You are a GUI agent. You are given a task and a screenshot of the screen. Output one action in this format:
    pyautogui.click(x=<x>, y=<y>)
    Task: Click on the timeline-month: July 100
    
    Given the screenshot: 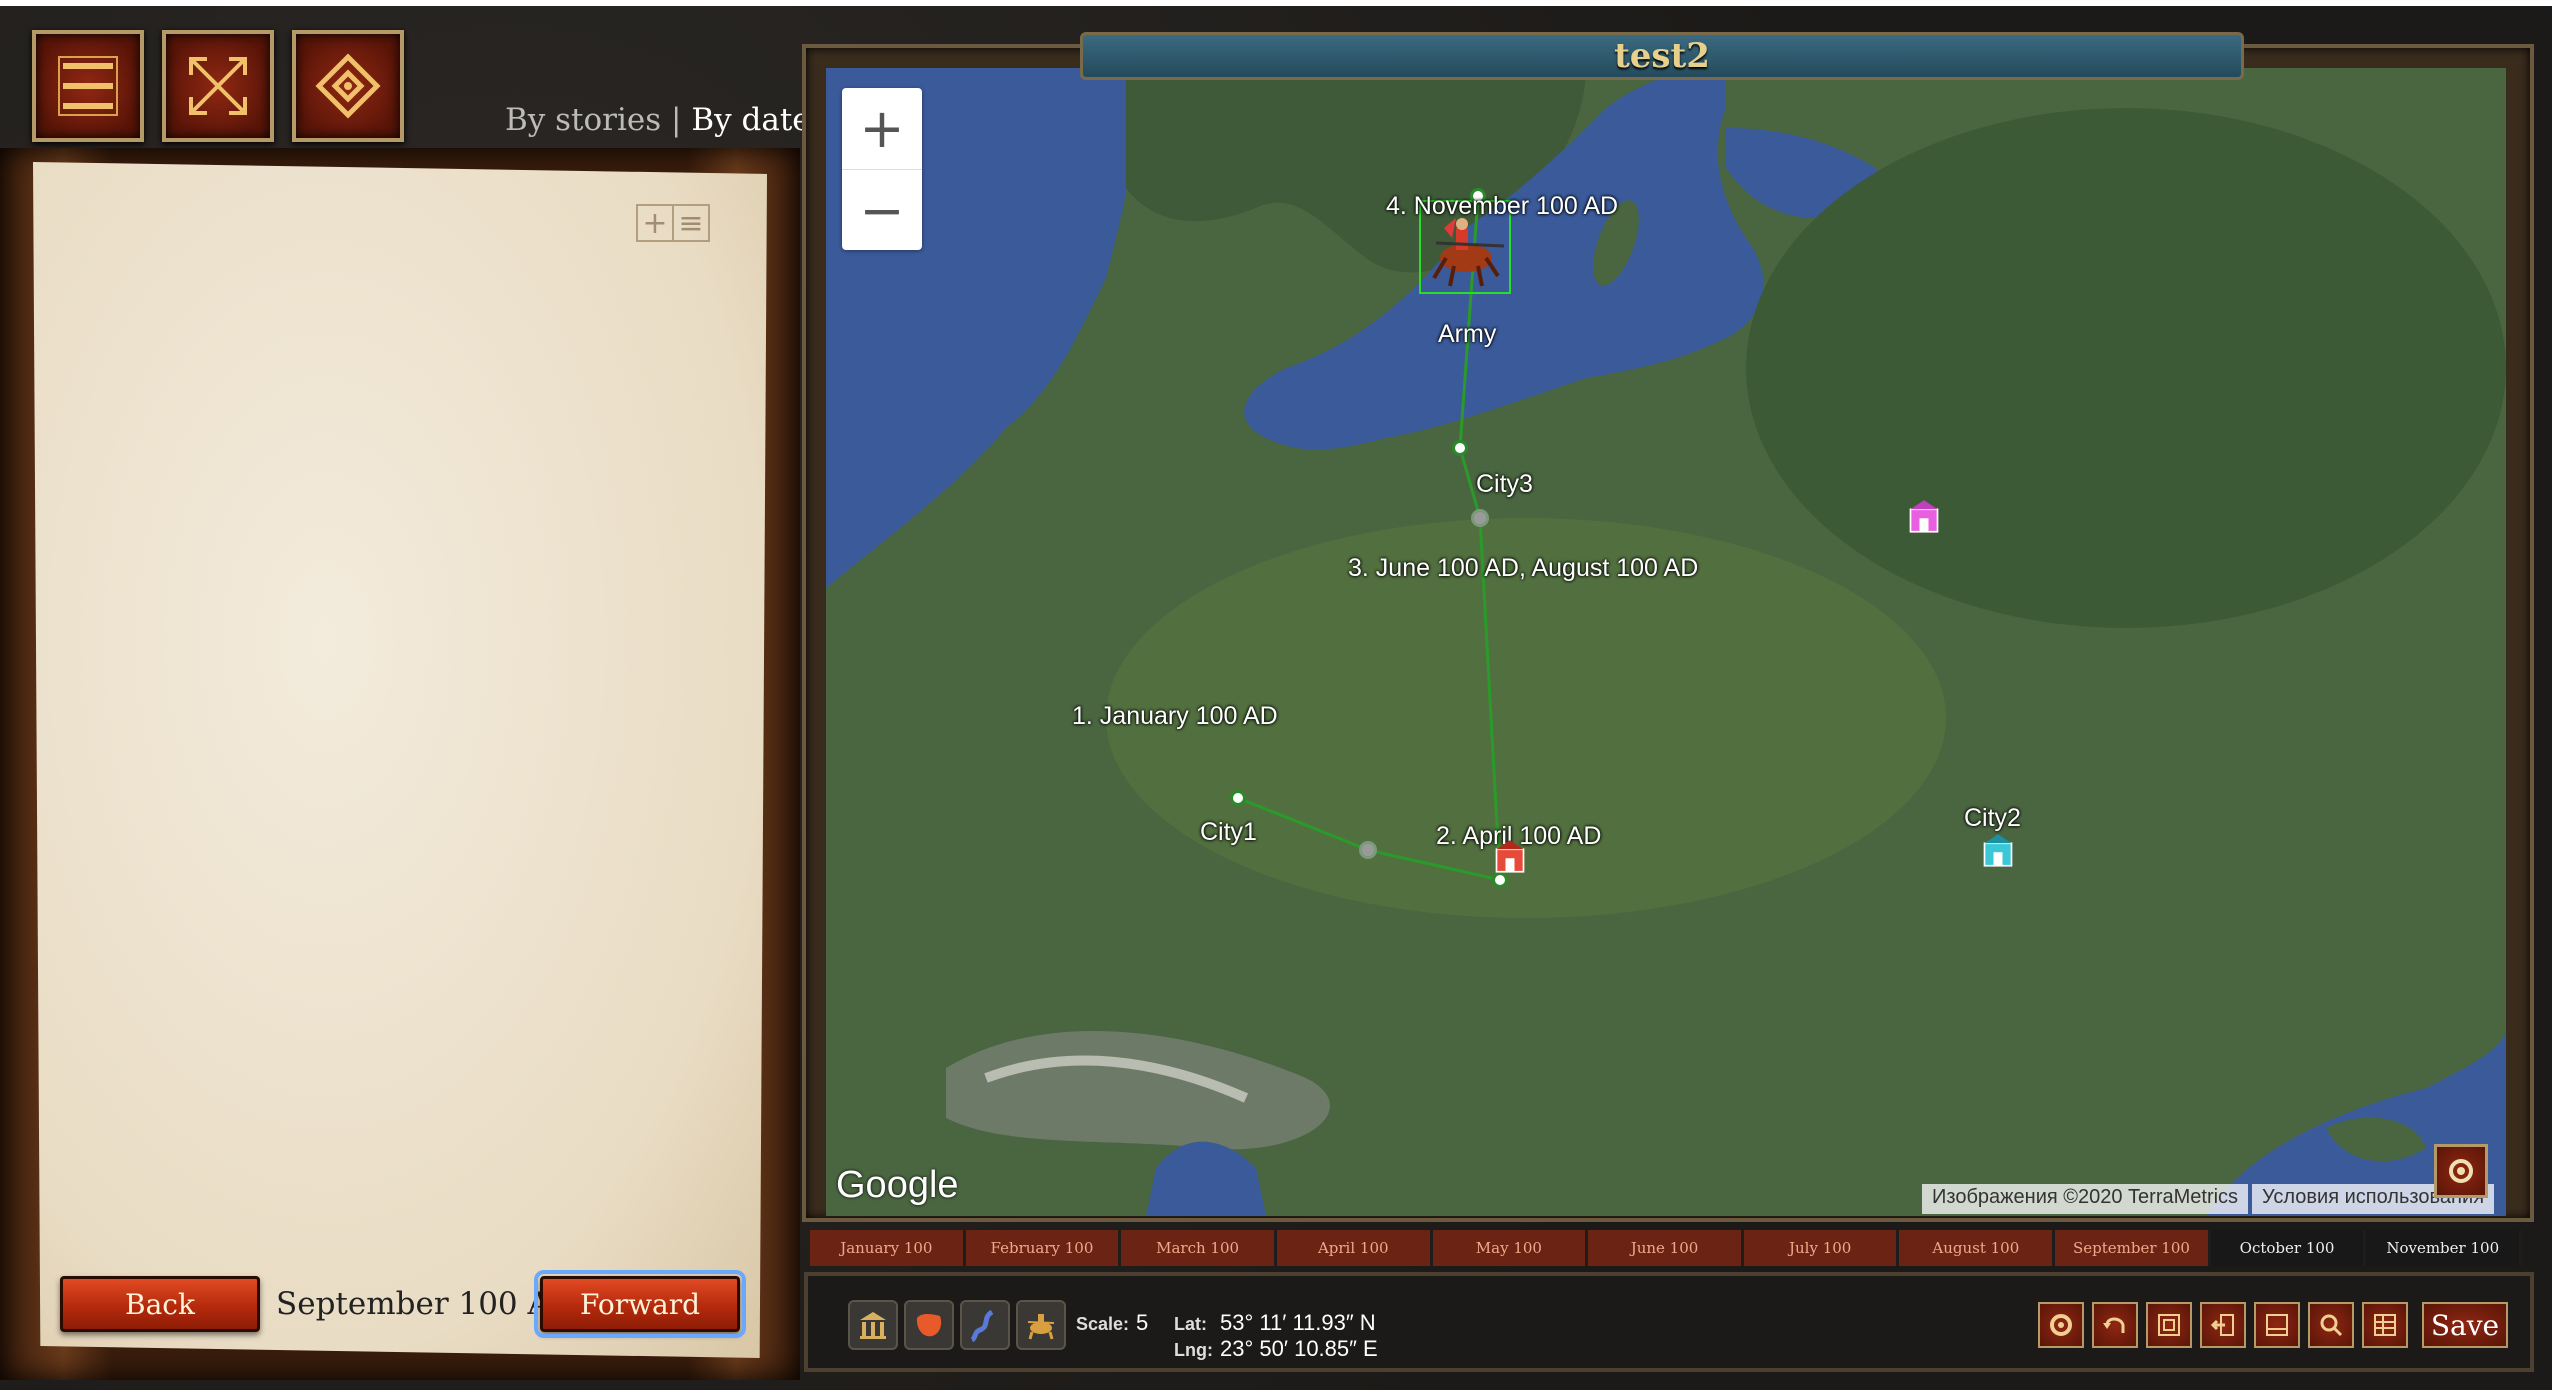 What is the action you would take?
    pyautogui.click(x=1821, y=1248)
    